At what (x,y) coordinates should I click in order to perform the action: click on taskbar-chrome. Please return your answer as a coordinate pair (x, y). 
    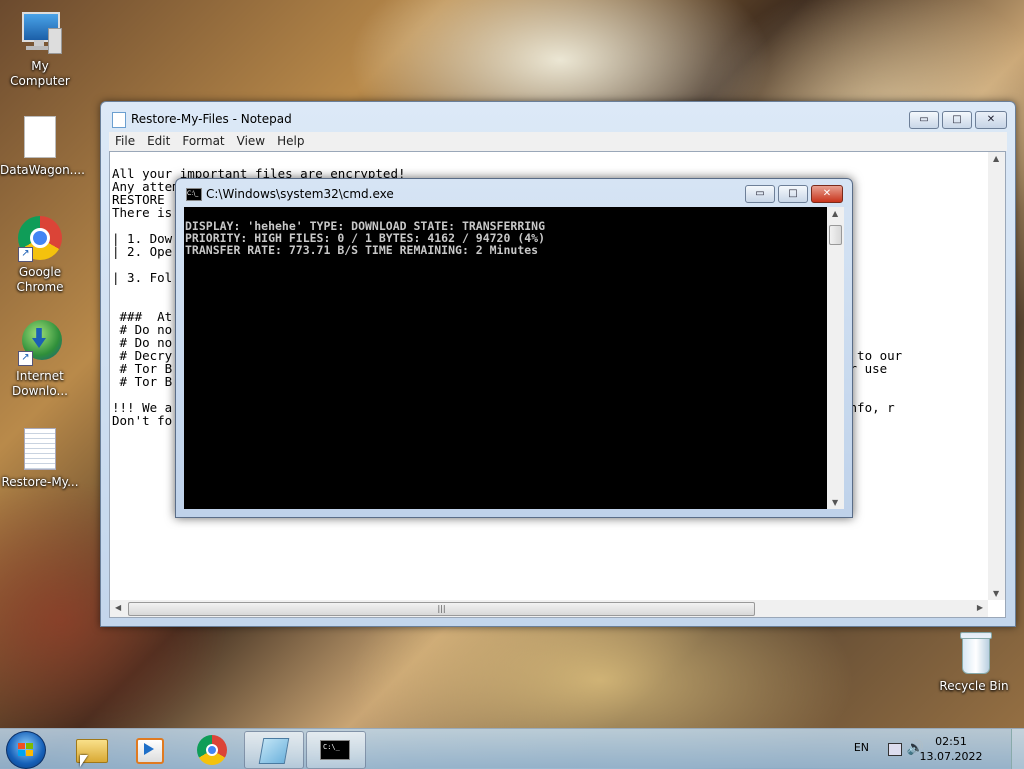
    Looking at the image, I should click on (211, 749).